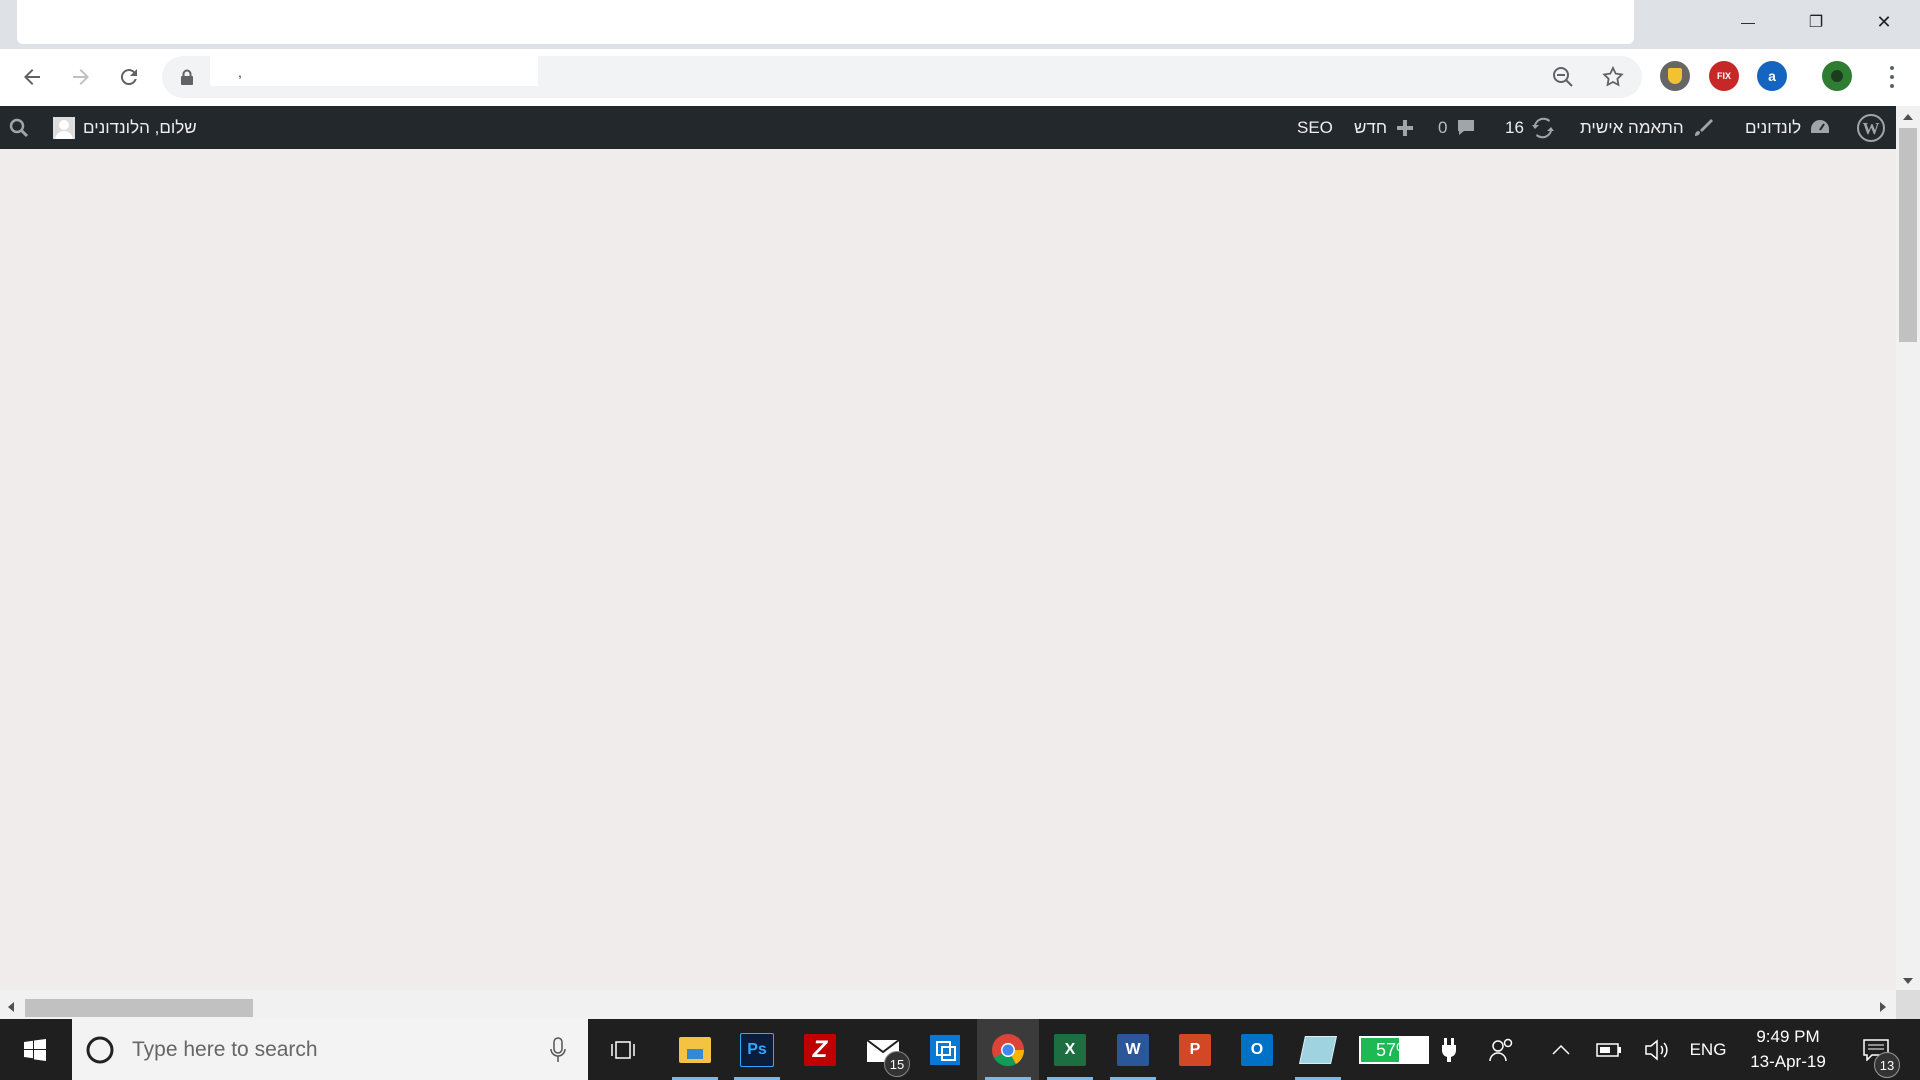 The width and height of the screenshot is (1920, 1080). I want to click on minimize-button: —, so click(1748, 22).